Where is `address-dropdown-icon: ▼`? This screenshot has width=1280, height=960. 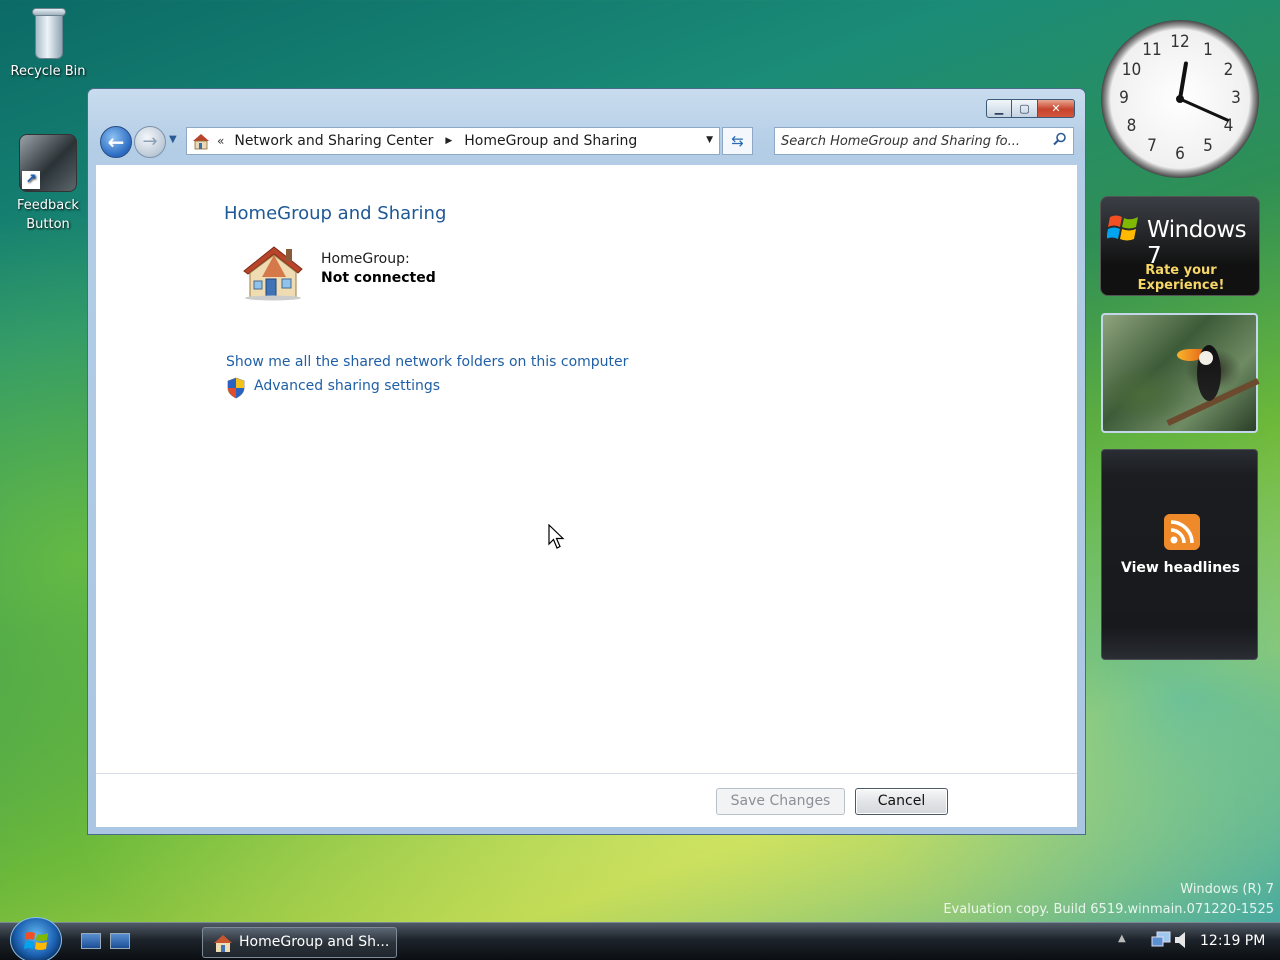 address-dropdown-icon: ▼ is located at coordinates (709, 140).